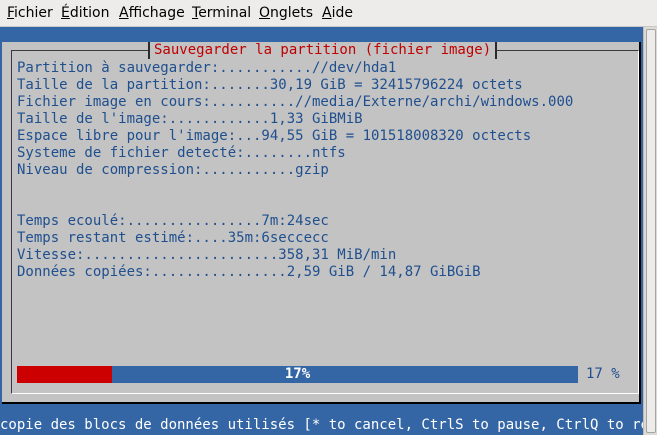 The width and height of the screenshot is (657, 435). I want to click on info-remaining: Temps restant estimé:....35m:6seccecc, so click(173, 238).